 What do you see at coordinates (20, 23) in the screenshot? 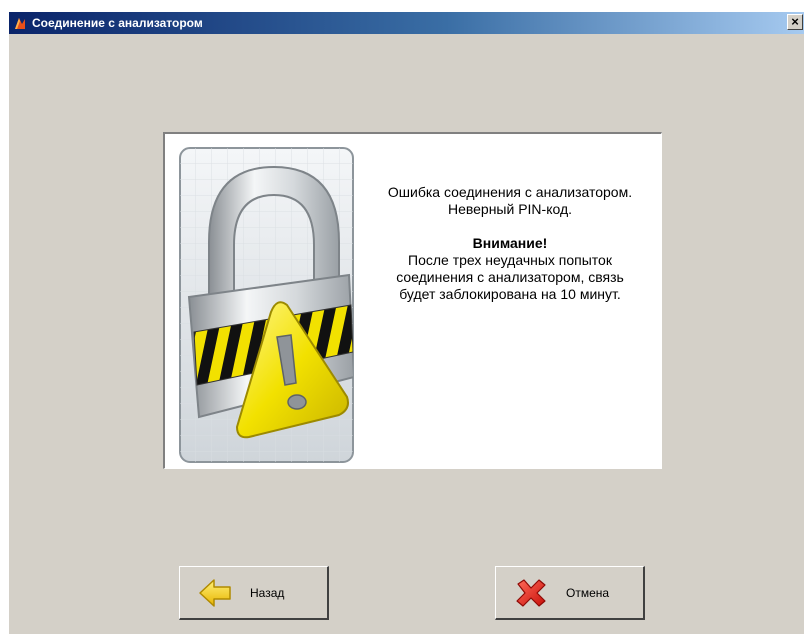
I see `app-logo-icon` at bounding box center [20, 23].